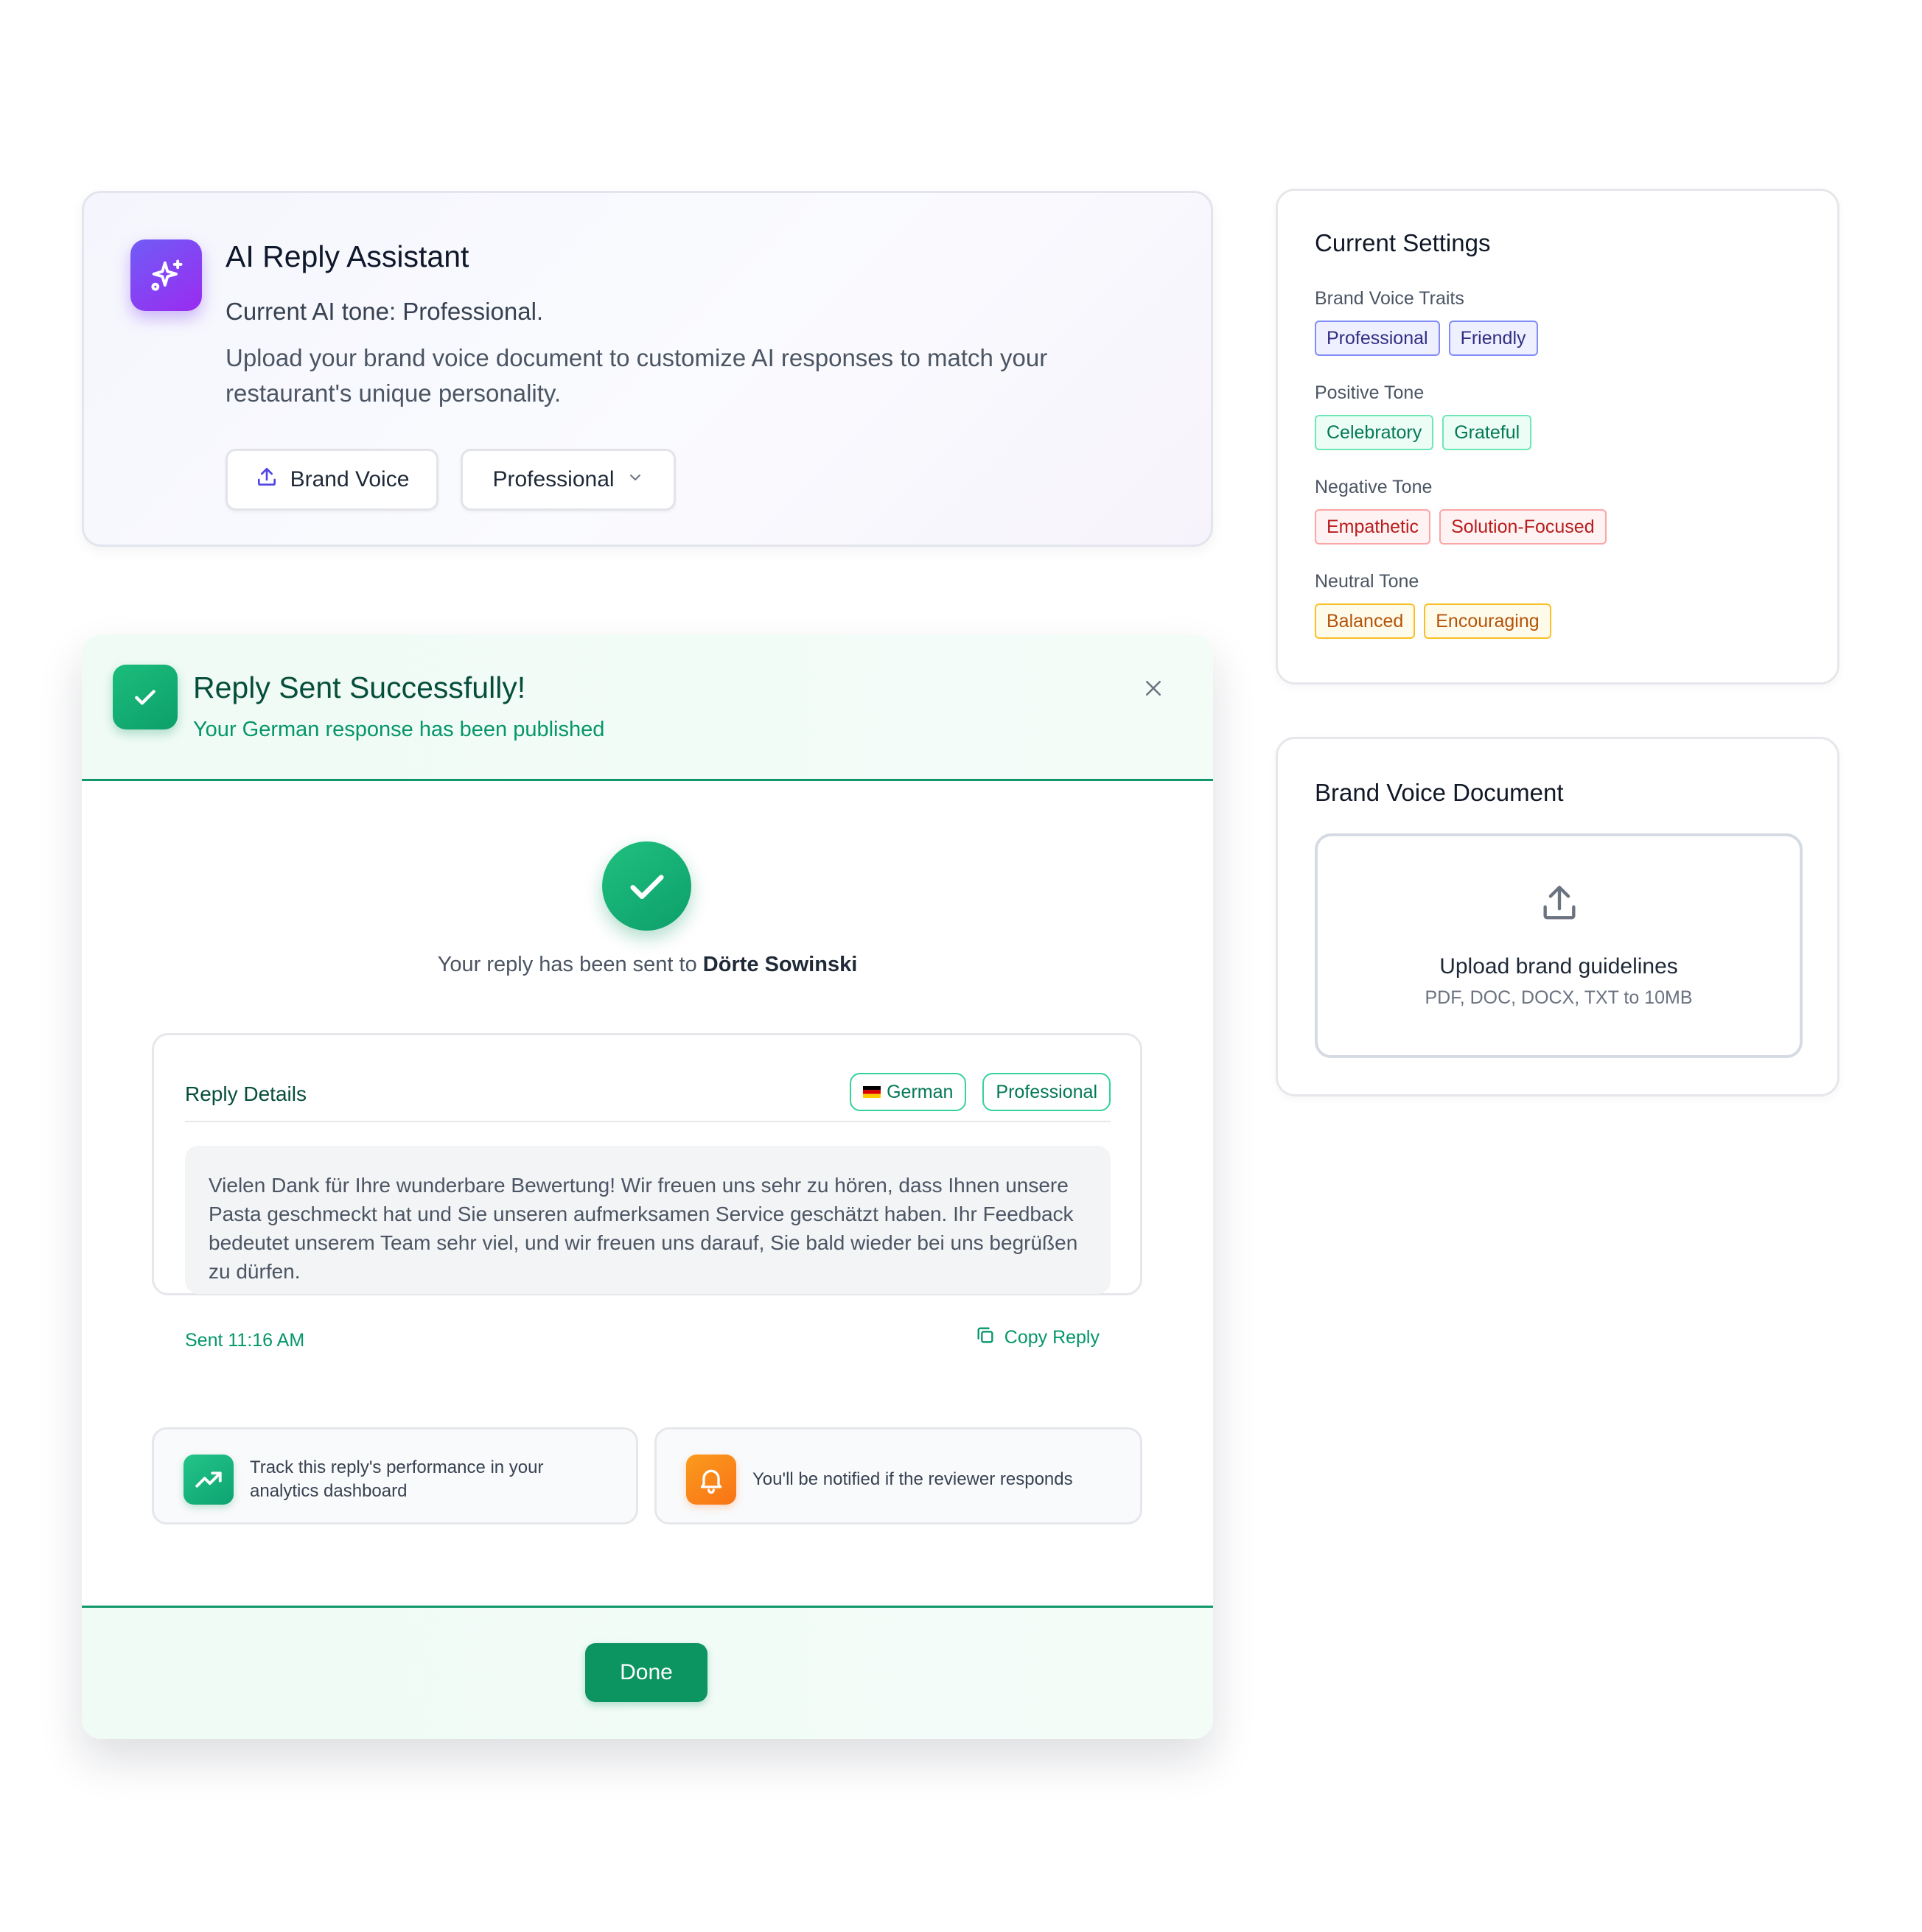 The height and width of the screenshot is (1932, 1922). Describe the element at coordinates (646, 886) in the screenshot. I see `success-check-icon` at that location.